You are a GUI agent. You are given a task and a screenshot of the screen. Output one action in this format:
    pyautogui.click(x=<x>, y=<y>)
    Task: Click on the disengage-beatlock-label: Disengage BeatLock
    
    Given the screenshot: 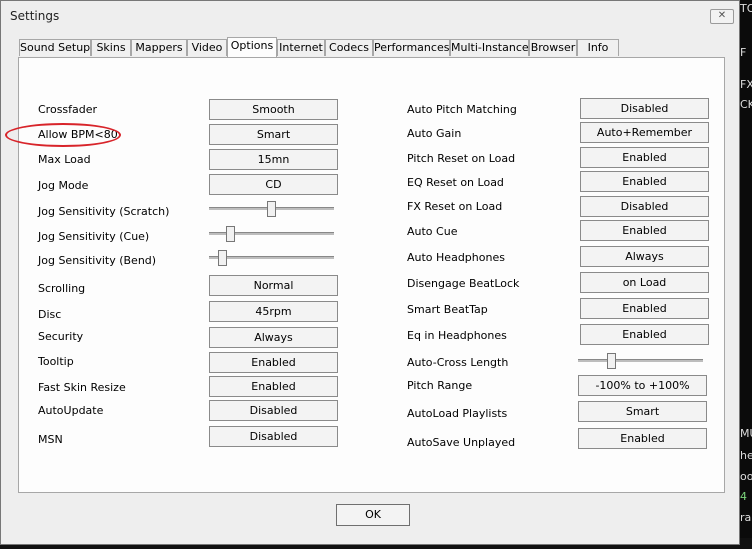 What is the action you would take?
    pyautogui.click(x=463, y=283)
    